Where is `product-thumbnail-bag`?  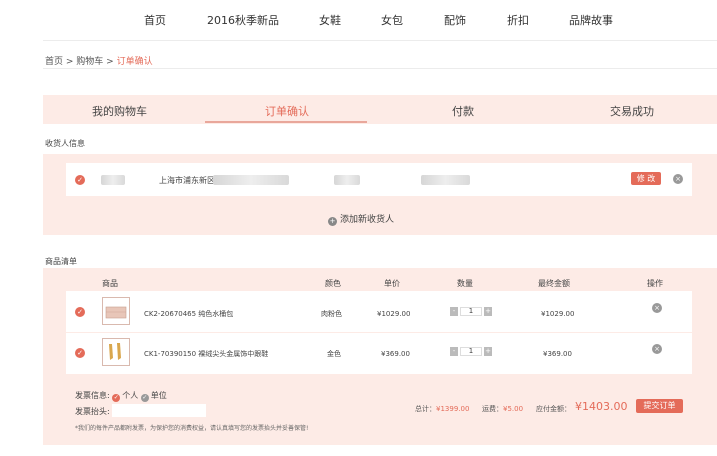 product-thumbnail-bag is located at coordinates (116, 311).